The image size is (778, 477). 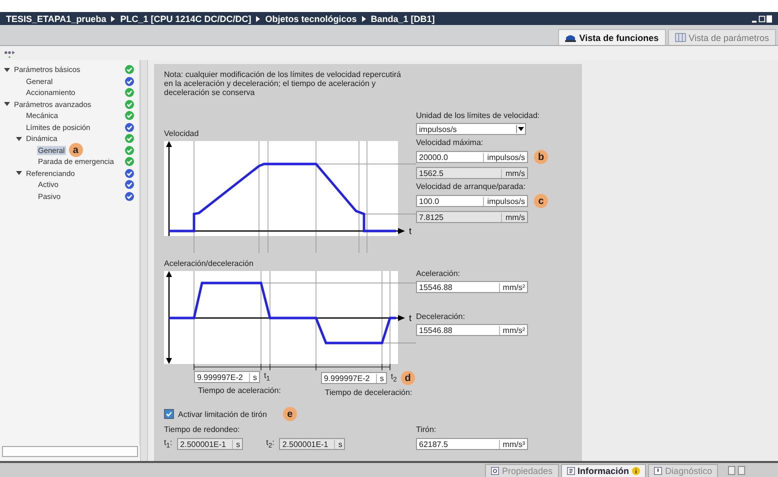 What do you see at coordinates (472, 157) in the screenshot?
I see `input-field: 20000.0 impulsos/s` at bounding box center [472, 157].